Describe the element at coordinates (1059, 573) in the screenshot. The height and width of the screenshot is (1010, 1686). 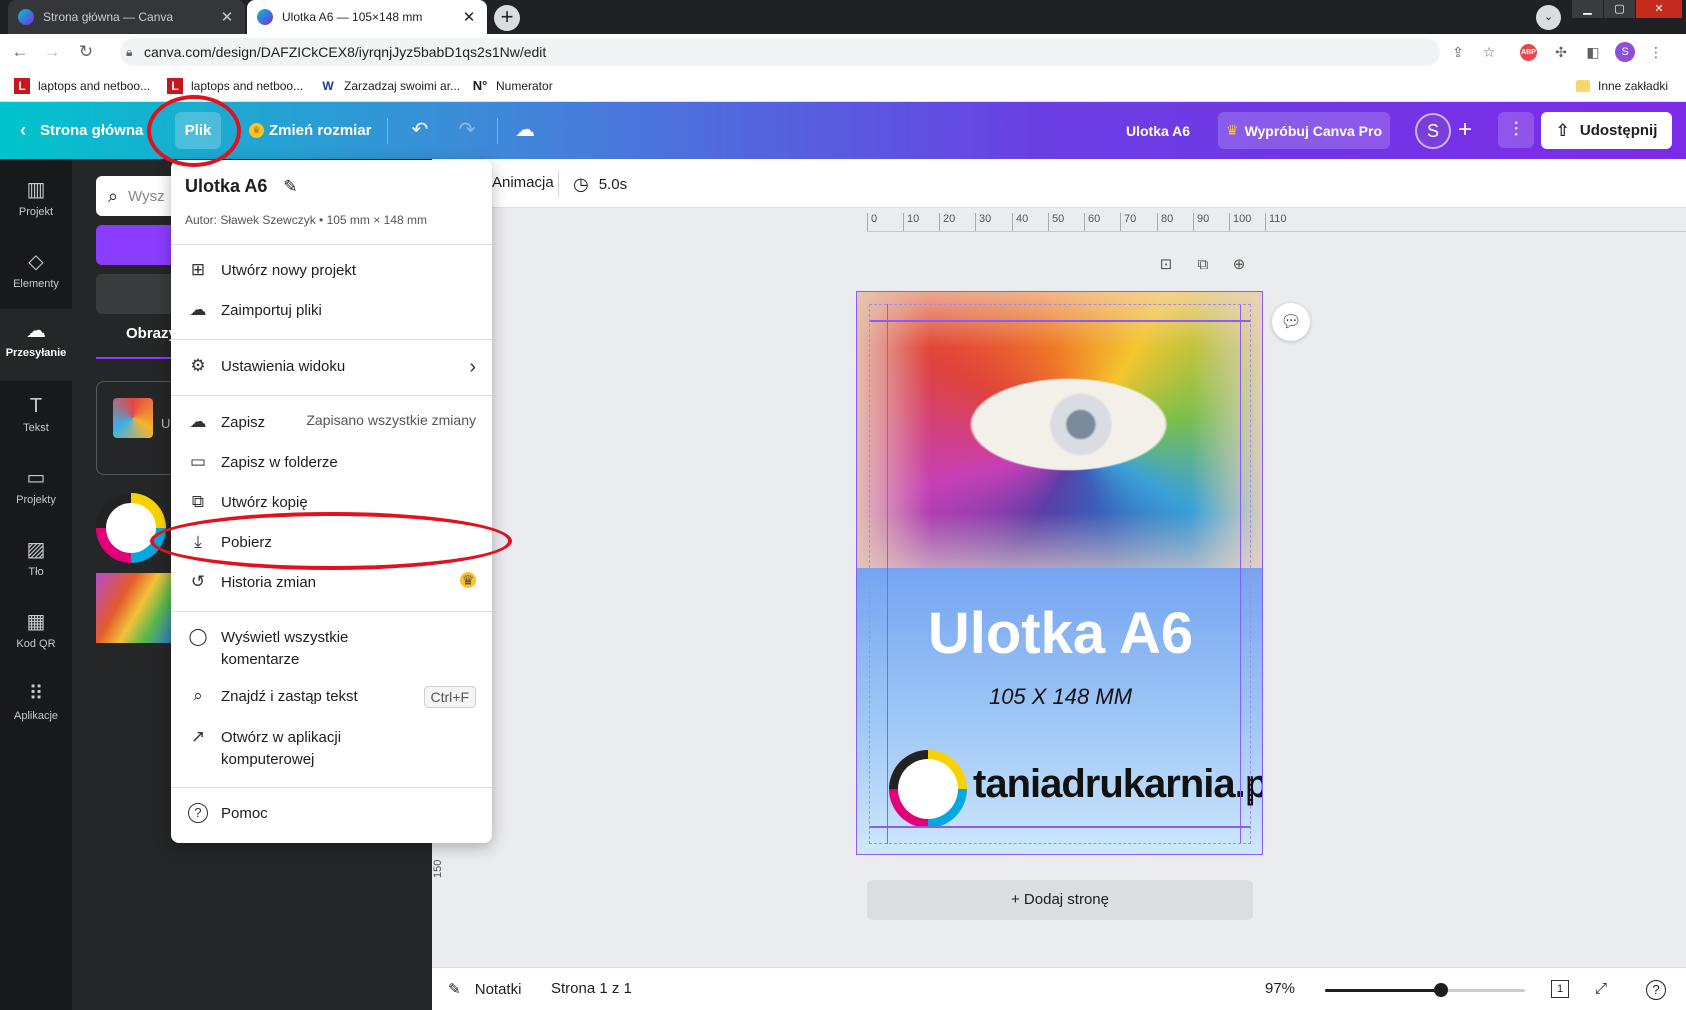
I see `design-page: Ulotka A6 105 X 148 MM taniadrukarnia.pl` at that location.